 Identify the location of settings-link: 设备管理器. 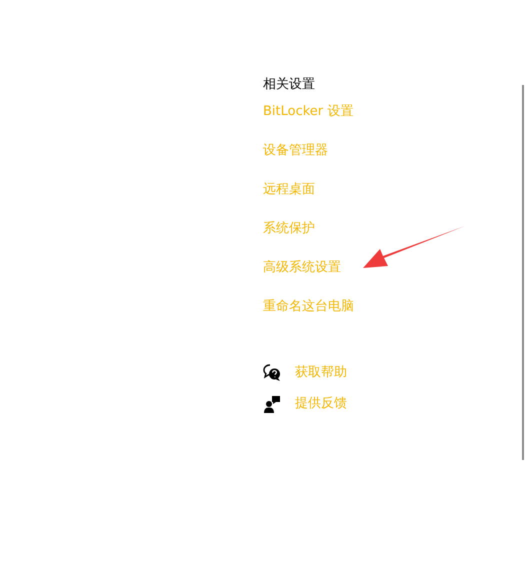
(295, 151).